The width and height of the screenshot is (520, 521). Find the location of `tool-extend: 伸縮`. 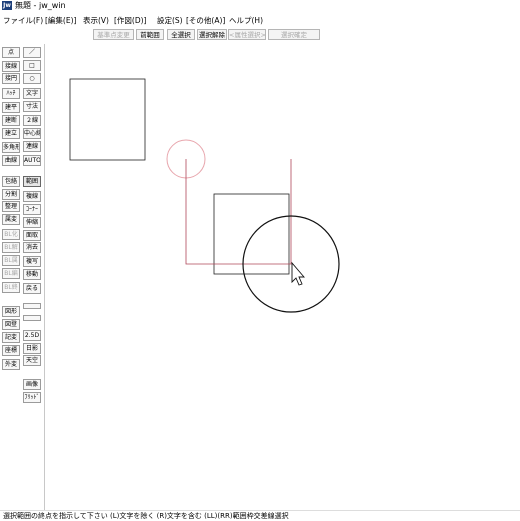

tool-extend: 伸縮 is located at coordinates (32, 222).